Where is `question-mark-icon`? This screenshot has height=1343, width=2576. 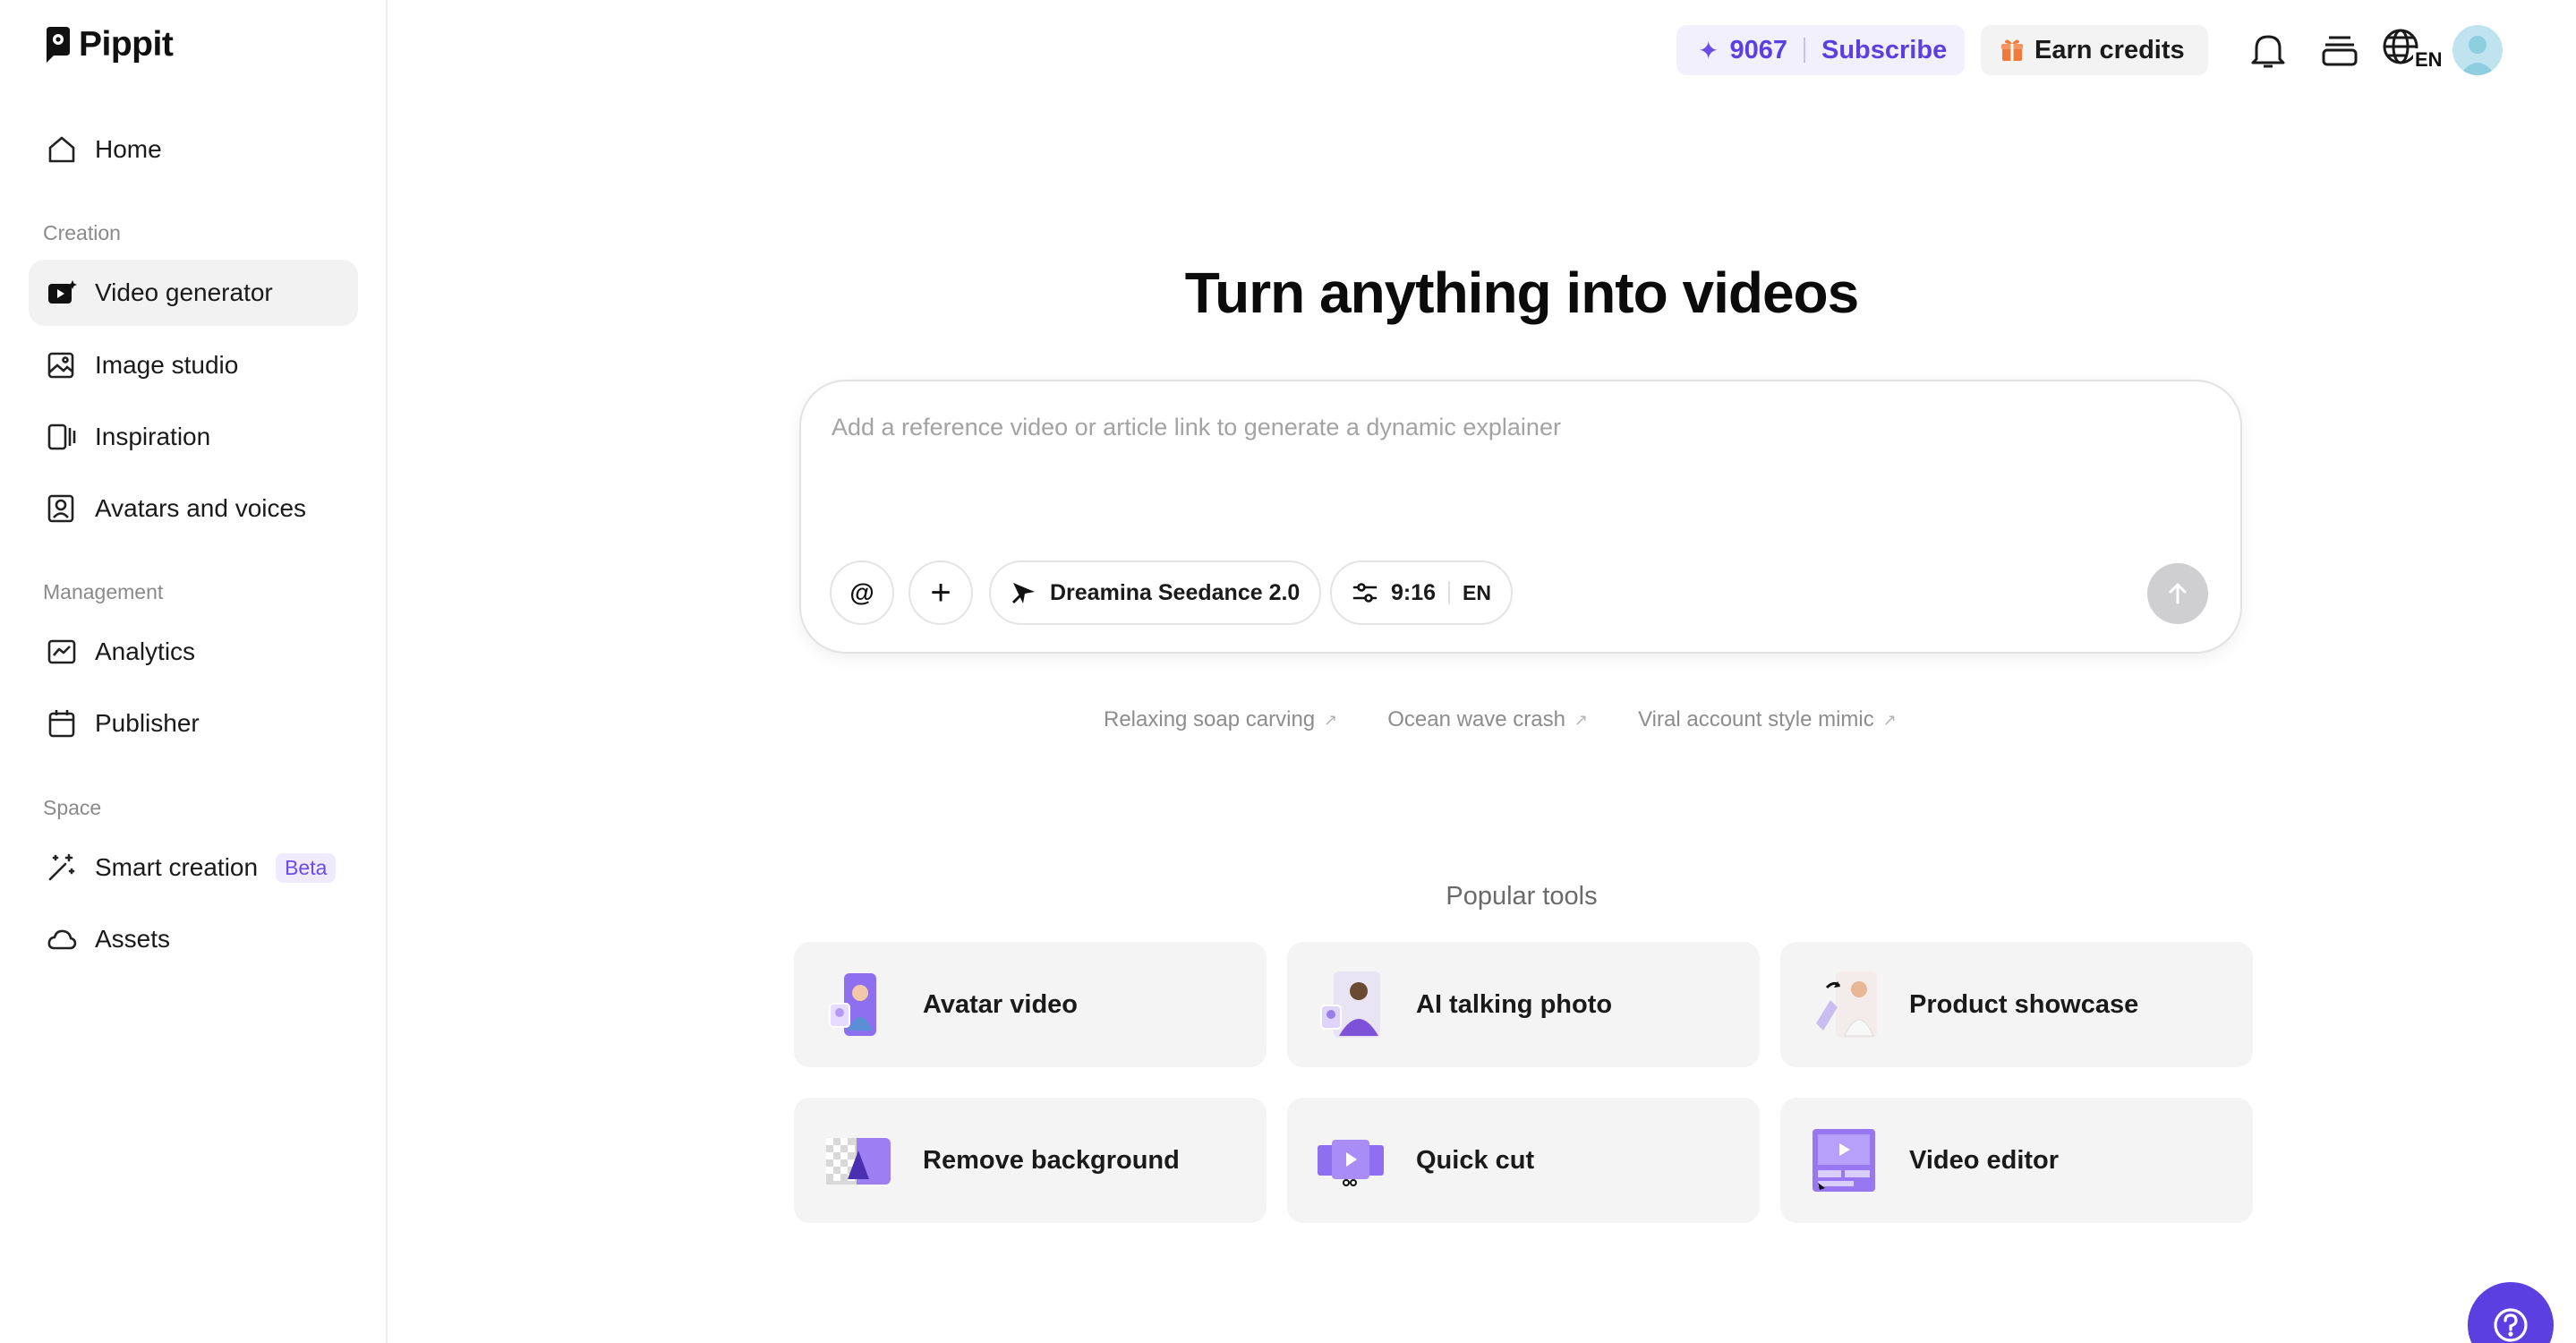
question-mark-icon is located at coordinates (2511, 1325).